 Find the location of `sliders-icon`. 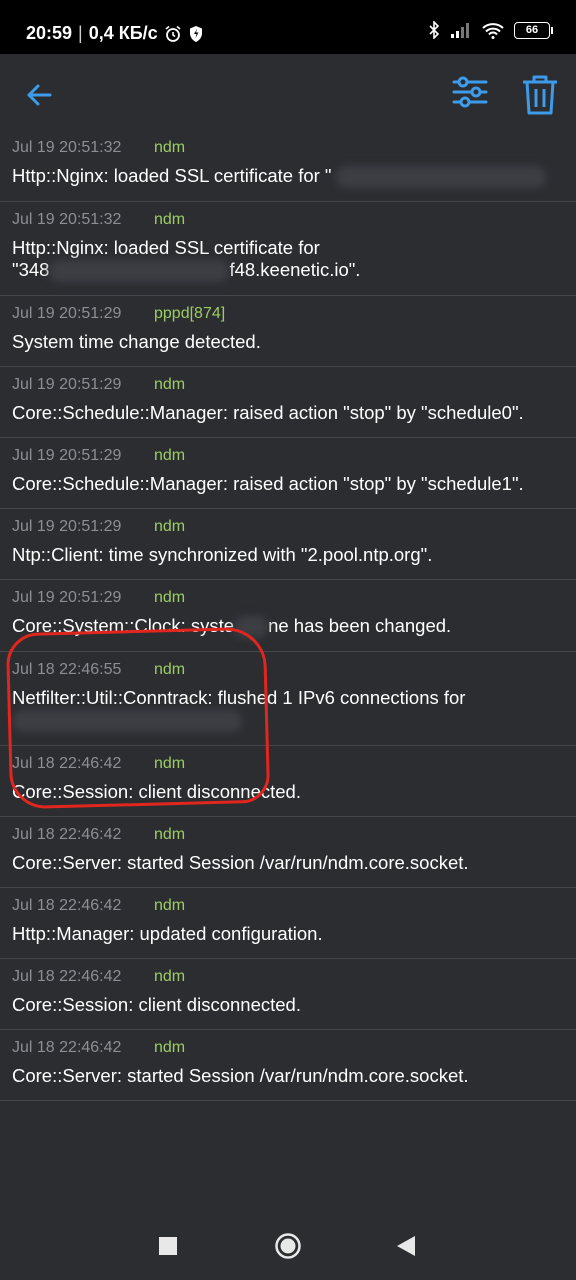

sliders-icon is located at coordinates (470, 92).